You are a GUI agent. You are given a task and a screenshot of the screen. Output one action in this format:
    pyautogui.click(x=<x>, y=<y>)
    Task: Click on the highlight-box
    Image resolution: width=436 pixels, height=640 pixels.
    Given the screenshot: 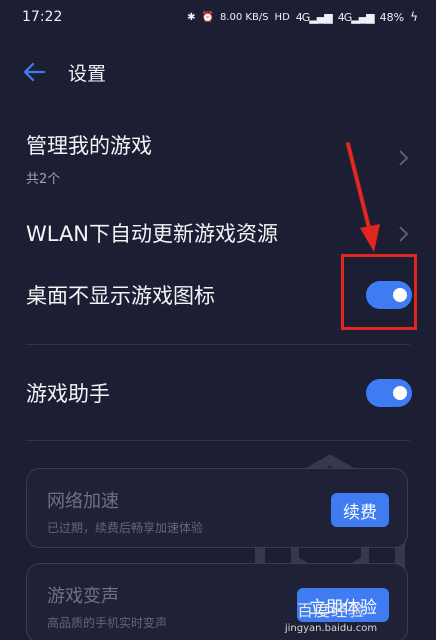 What is the action you would take?
    pyautogui.click(x=379, y=292)
    